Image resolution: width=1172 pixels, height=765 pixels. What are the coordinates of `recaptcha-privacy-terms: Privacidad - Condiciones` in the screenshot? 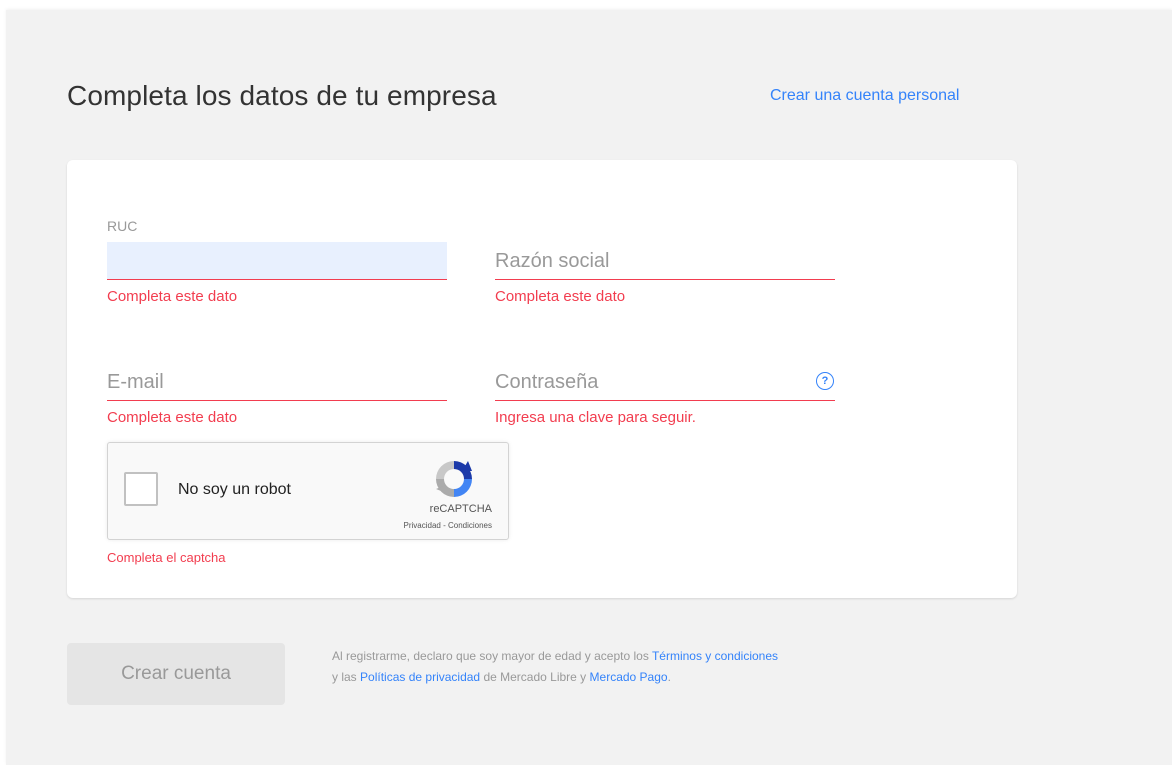 It's located at (448, 525).